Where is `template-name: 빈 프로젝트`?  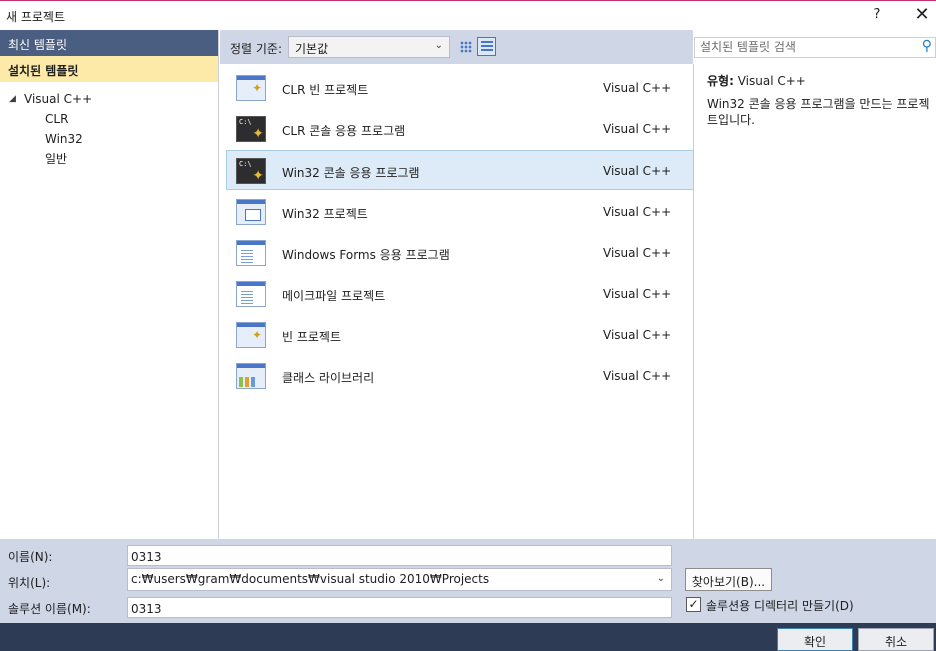
template-name: 빈 프로젝트 is located at coordinates (312, 337).